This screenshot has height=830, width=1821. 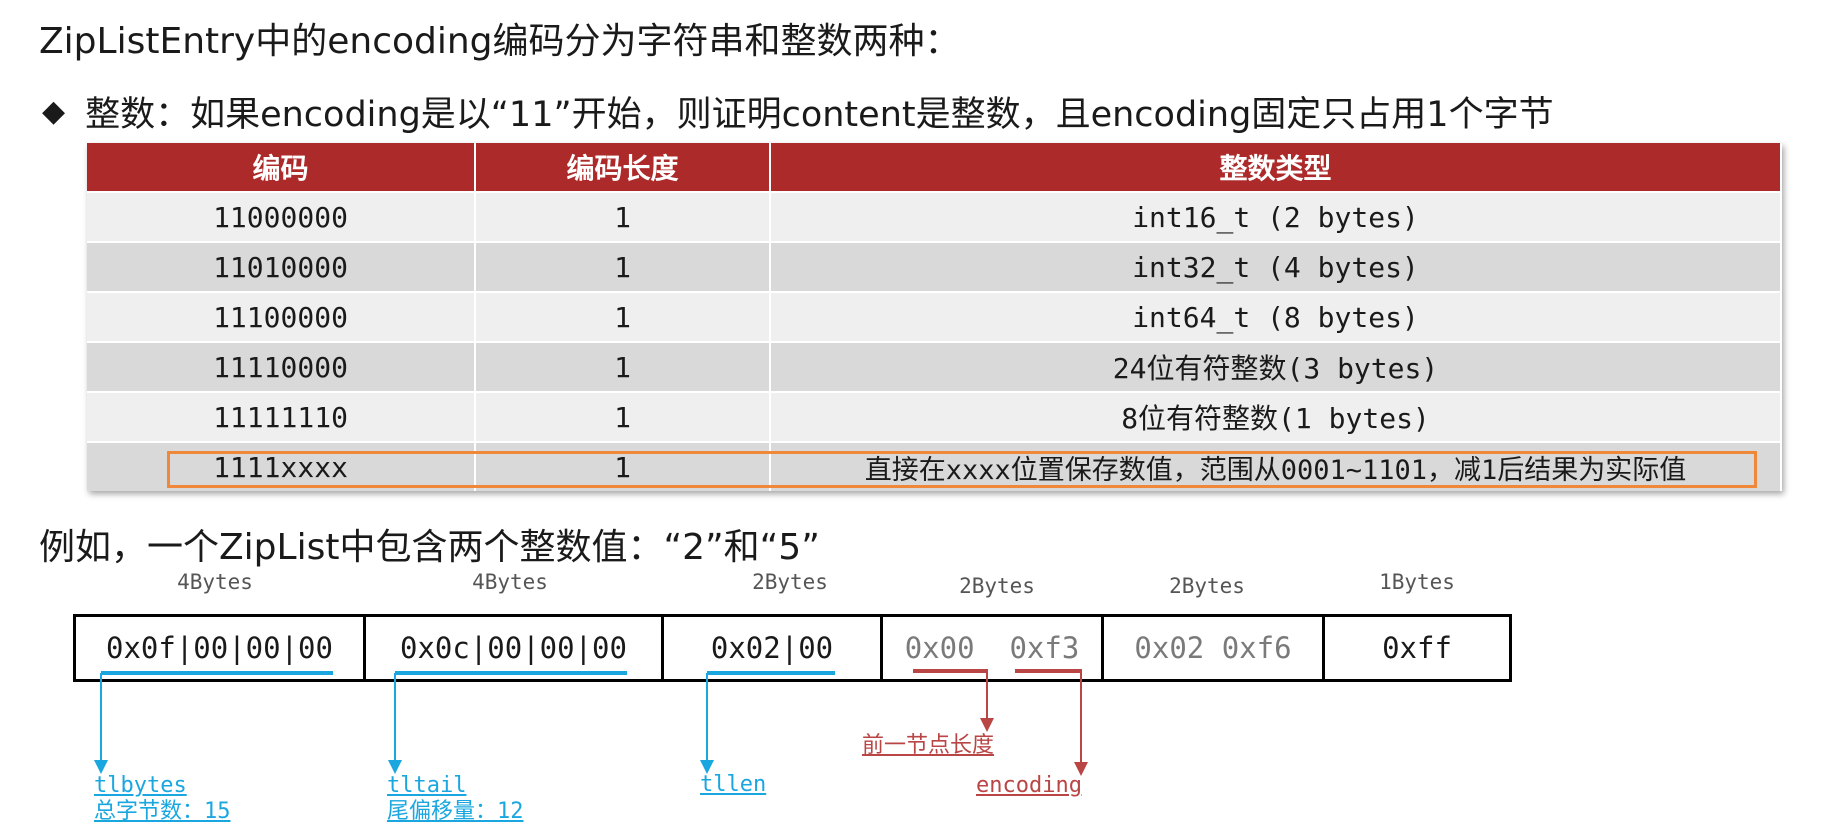 What do you see at coordinates (1276, 366) in the screenshot?
I see `cell-type: 24位有符整数(3 bytes)` at bounding box center [1276, 366].